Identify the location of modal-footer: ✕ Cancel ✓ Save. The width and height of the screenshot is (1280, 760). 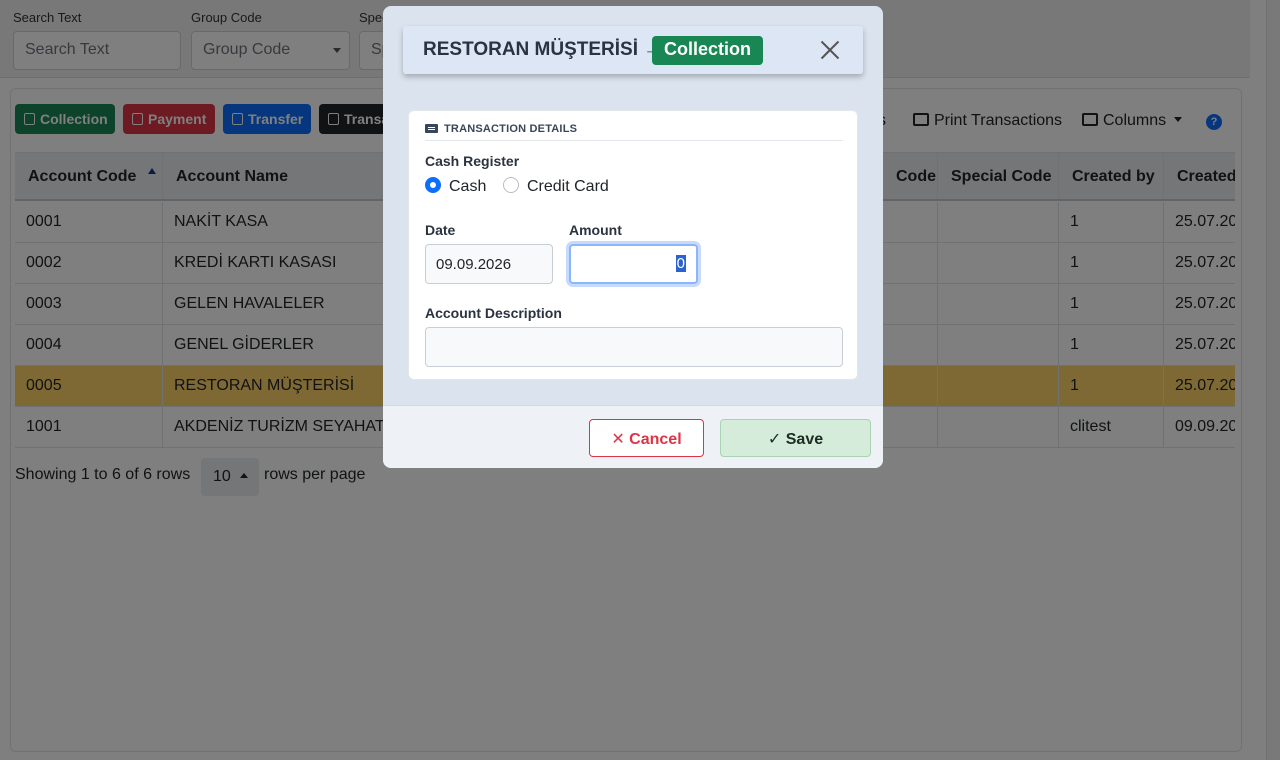
(633, 436).